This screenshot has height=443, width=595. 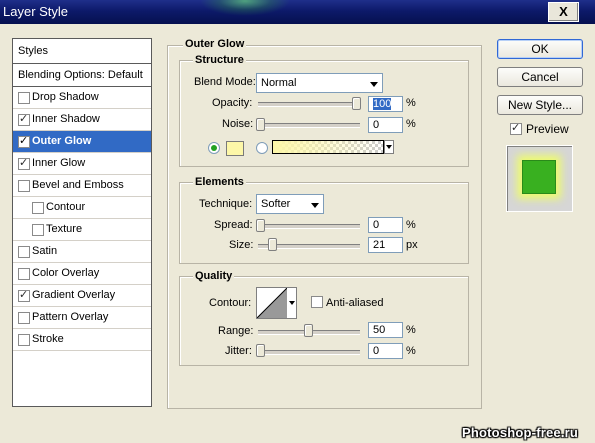 I want to click on style-item-label: Texture, so click(x=64, y=229).